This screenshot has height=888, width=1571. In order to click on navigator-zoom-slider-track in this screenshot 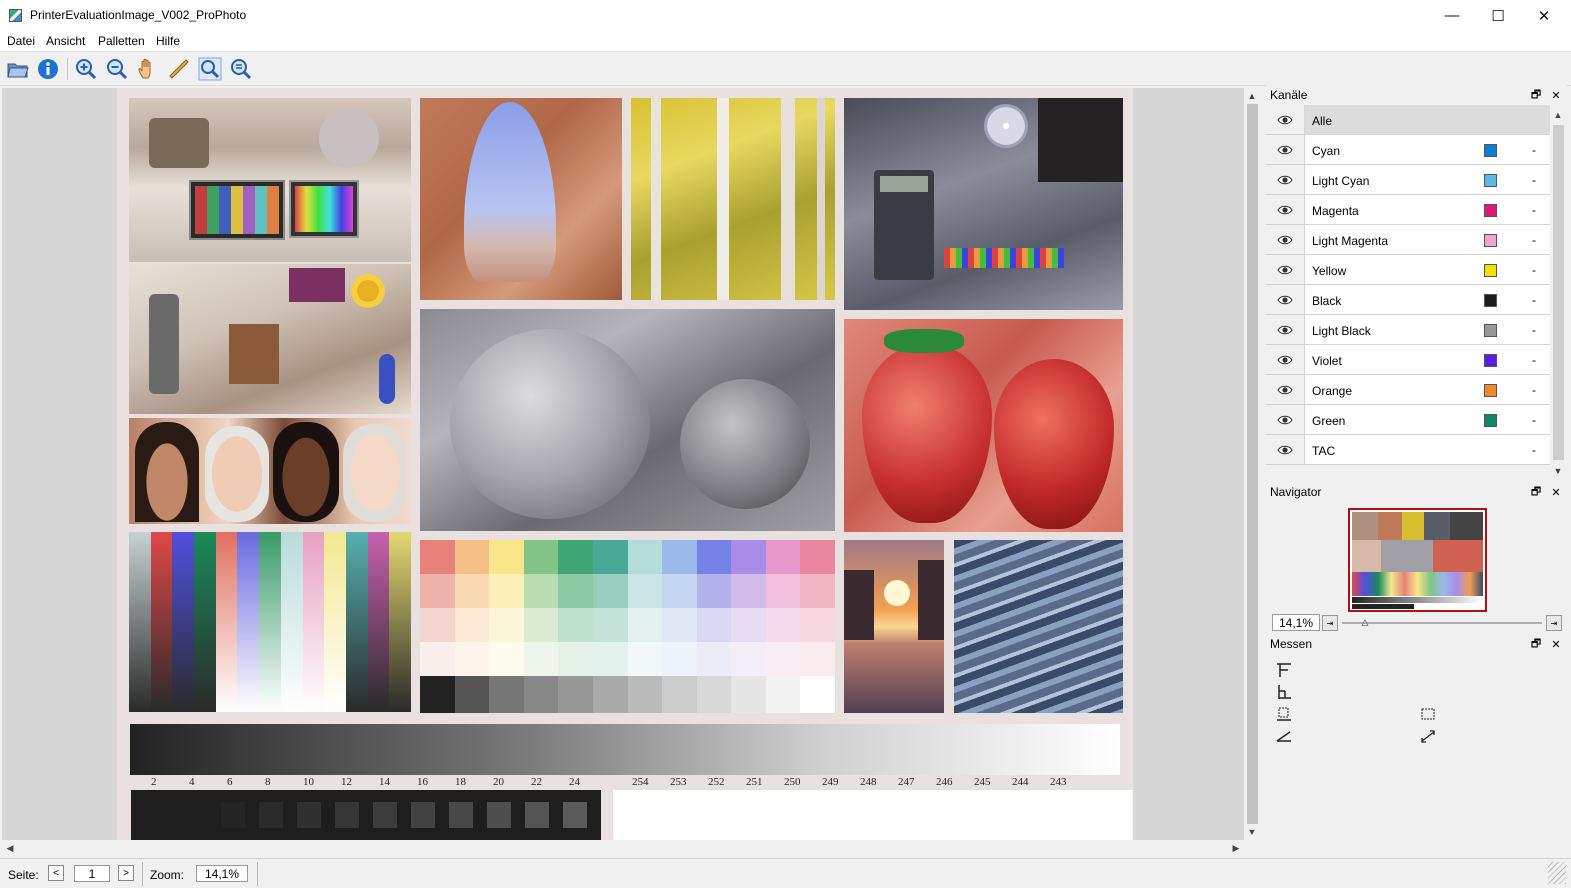, I will do `click(1442, 623)`.